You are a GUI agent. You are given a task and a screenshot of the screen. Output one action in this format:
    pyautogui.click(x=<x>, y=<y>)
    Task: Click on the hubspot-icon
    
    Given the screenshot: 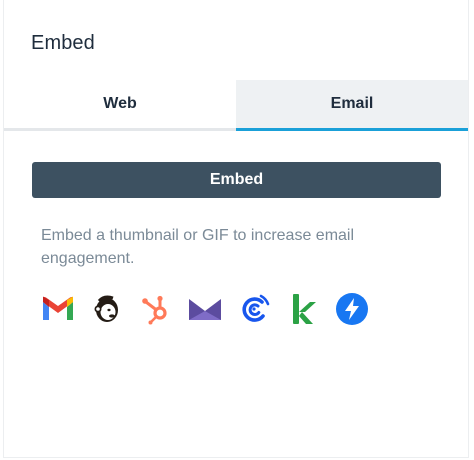 What is the action you would take?
    pyautogui.click(x=156, y=309)
    